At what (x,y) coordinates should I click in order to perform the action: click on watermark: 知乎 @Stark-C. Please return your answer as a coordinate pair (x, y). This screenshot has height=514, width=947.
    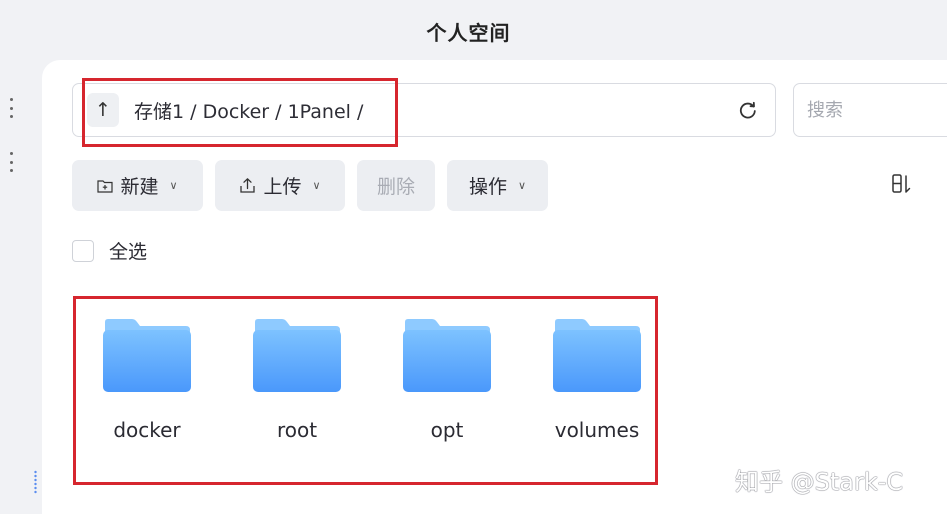
    Looking at the image, I should click on (819, 482).